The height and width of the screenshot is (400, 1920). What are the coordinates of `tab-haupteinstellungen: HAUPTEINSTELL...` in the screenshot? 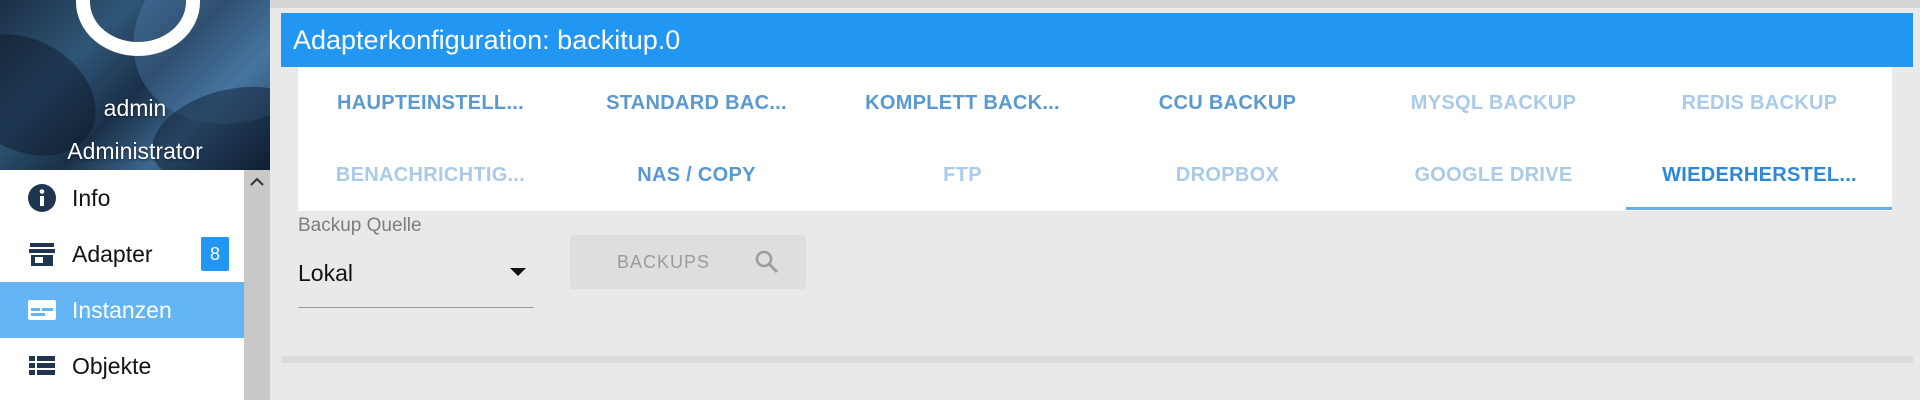 It's located at (430, 103).